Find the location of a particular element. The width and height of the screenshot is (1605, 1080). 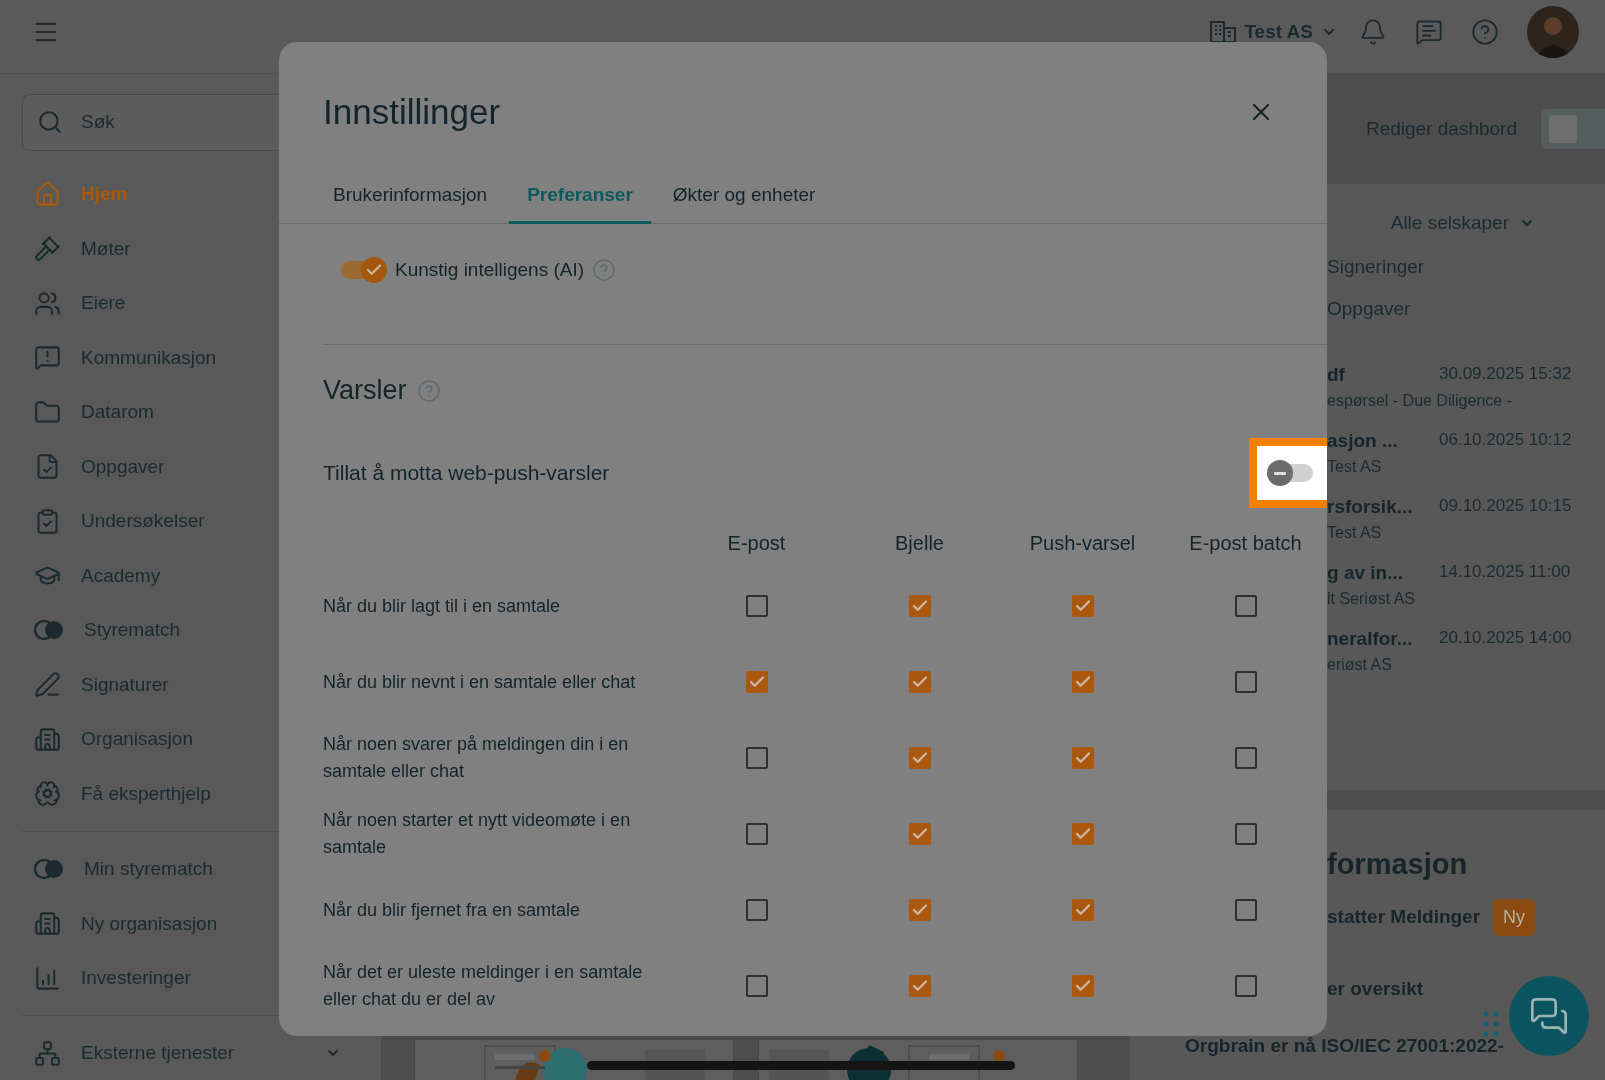

dialog-tab: Preferanser is located at coordinates (580, 198).